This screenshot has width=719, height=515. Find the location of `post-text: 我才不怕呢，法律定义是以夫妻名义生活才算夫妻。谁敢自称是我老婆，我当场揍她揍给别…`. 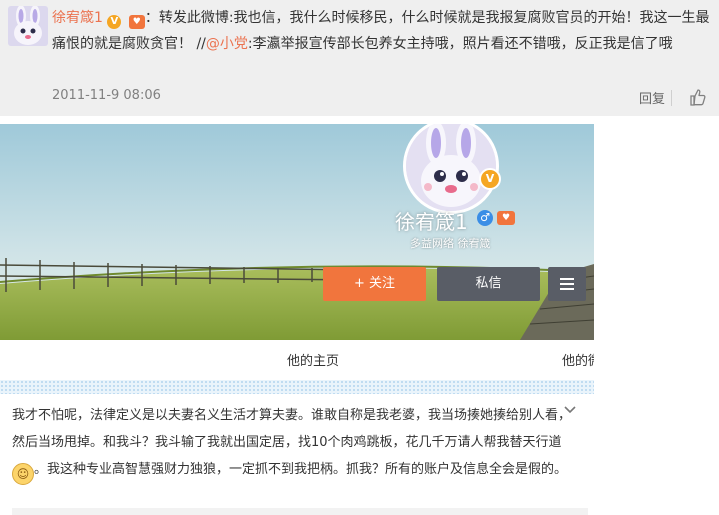

post-text: 我才不怕呢，法律定义是以夫妻名义生活才算夫妻。谁敢自称是我老婆，我当场揍她揍给别… is located at coordinates (292, 443).